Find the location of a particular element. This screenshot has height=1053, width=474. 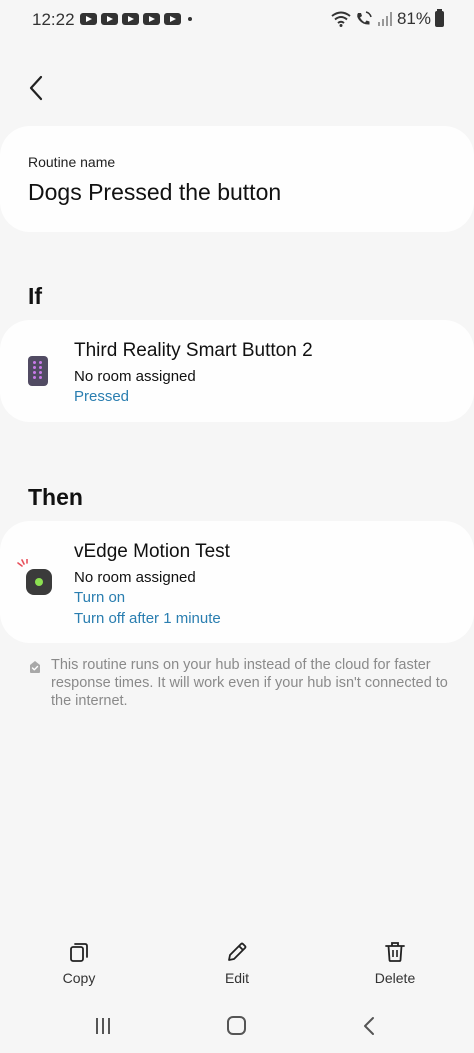

routine-name-value: Dogs Pressed the button is located at coordinates (155, 192).